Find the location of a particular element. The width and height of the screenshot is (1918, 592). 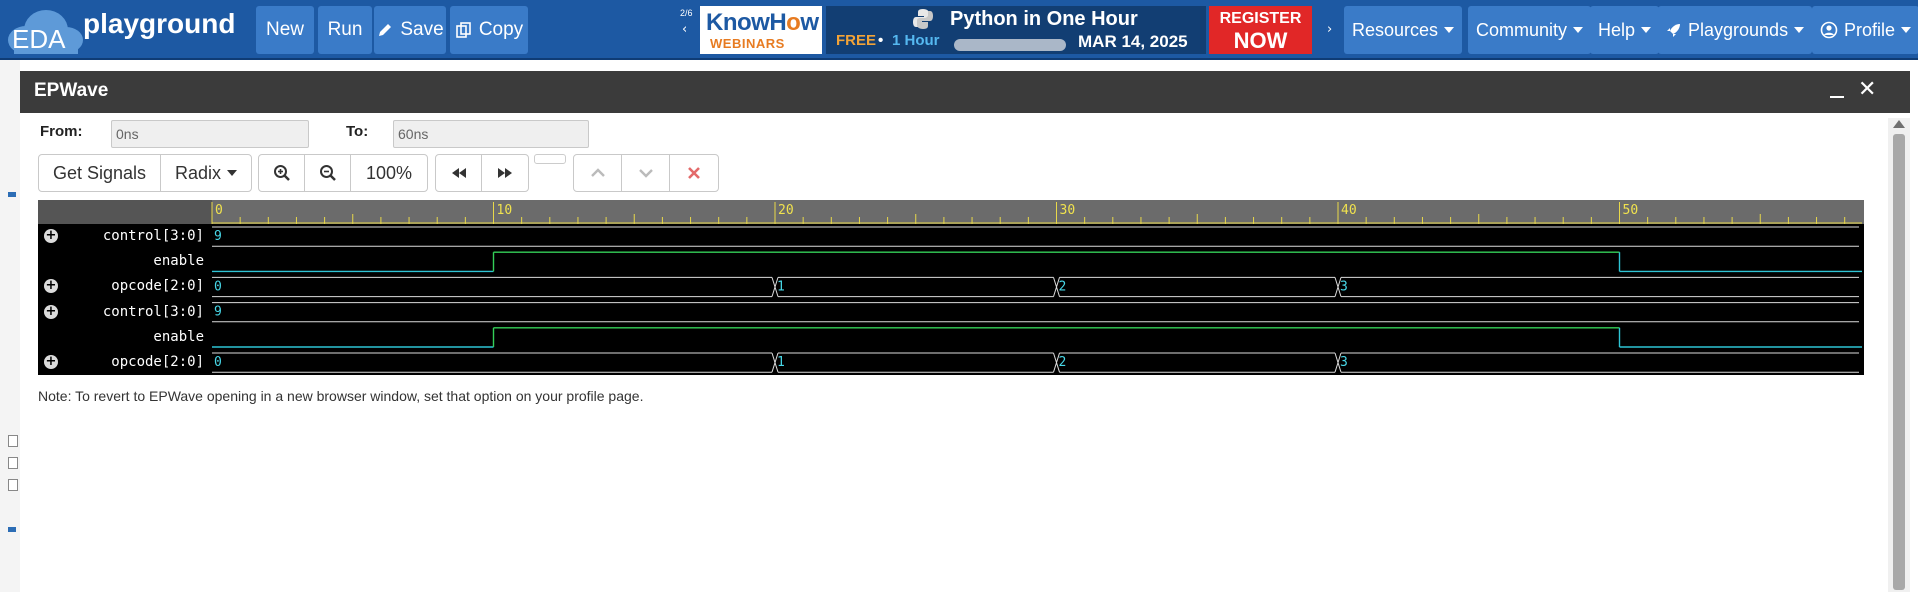

get-signals-button: Get Signals is located at coordinates (100, 173).